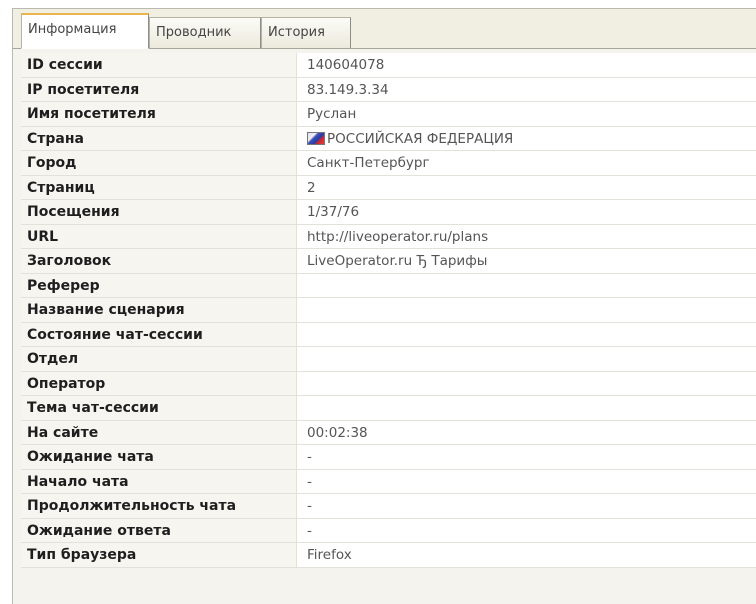 The height and width of the screenshot is (604, 756). Describe the element at coordinates (159, 89) in the screenshot. I see `row-label: IP посетителя` at that location.